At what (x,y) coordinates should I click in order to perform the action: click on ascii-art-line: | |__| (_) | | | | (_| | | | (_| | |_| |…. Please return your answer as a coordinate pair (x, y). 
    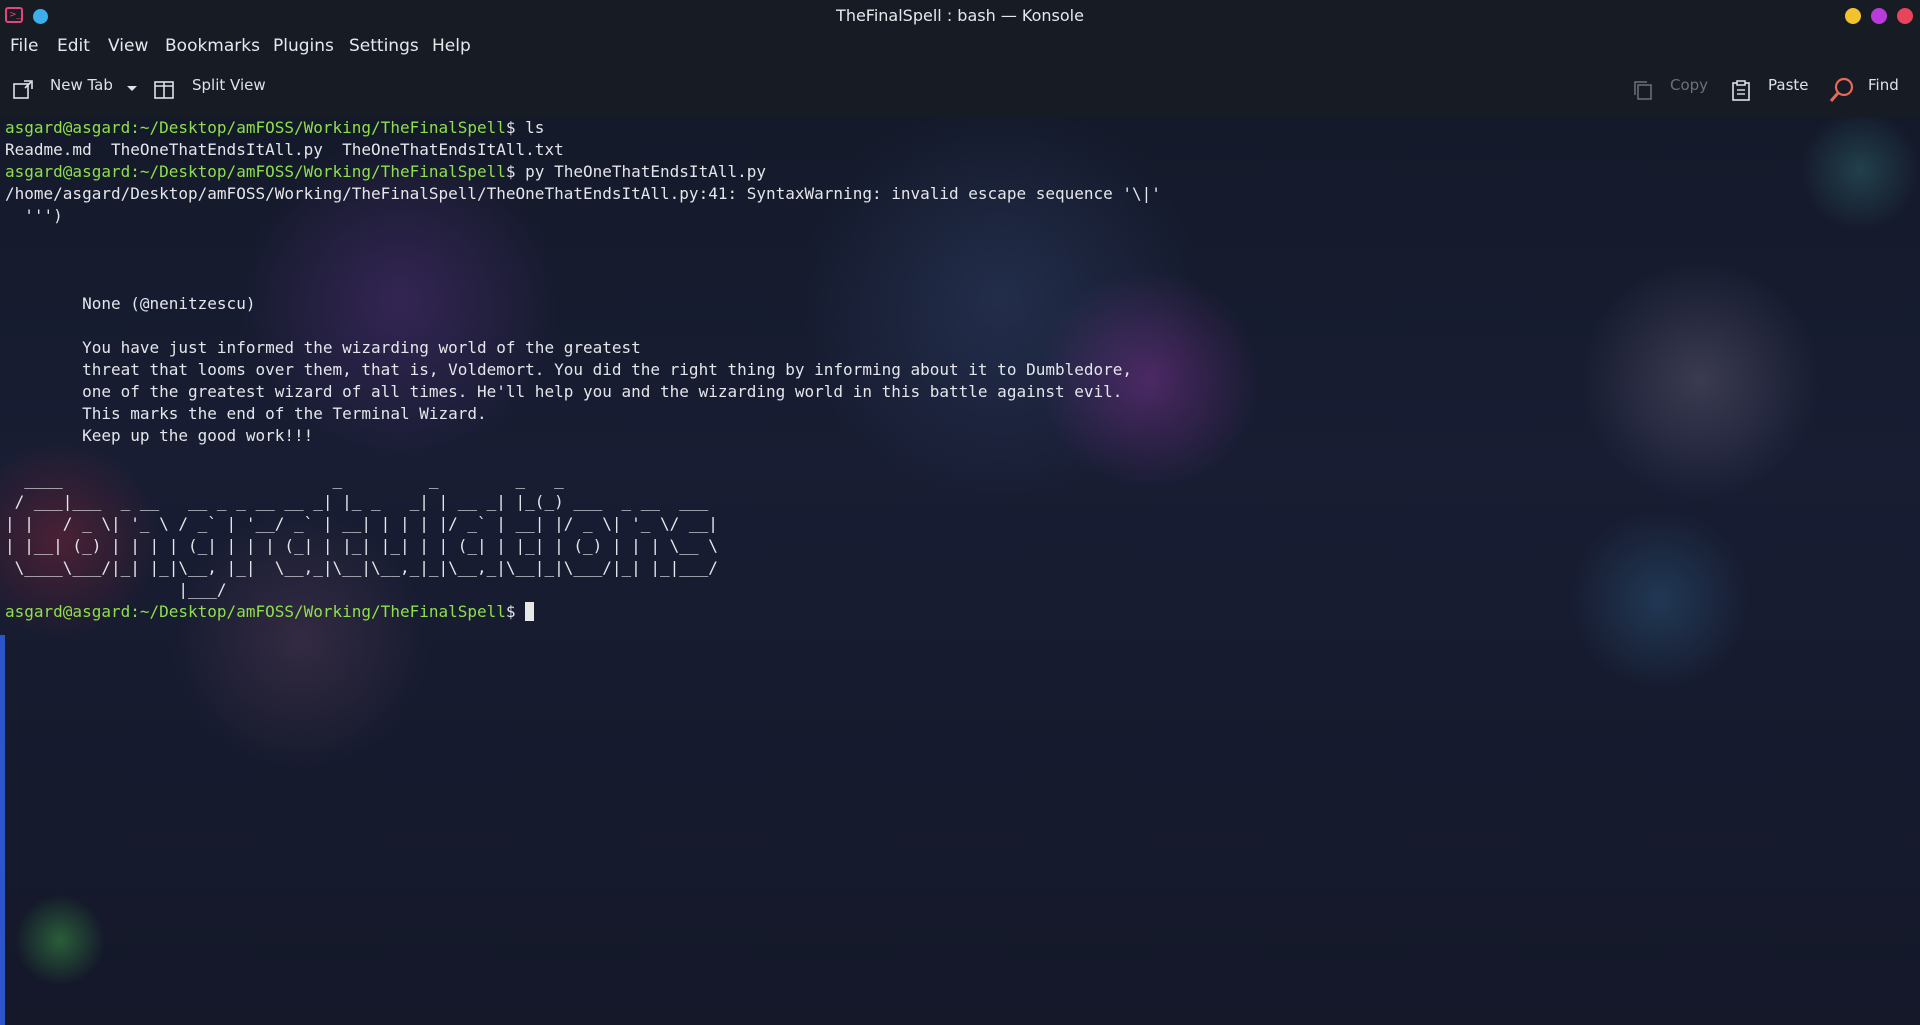
    Looking at the image, I should click on (361, 545).